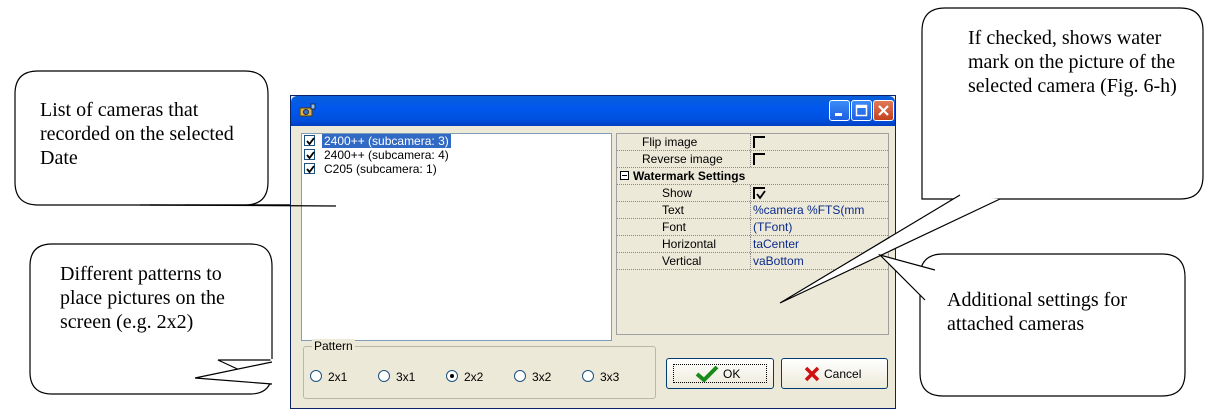 The height and width of the screenshot is (409, 1209). What do you see at coordinates (456, 169) in the screenshot?
I see `camera-list-item: C205 (subcamera: 1)` at bounding box center [456, 169].